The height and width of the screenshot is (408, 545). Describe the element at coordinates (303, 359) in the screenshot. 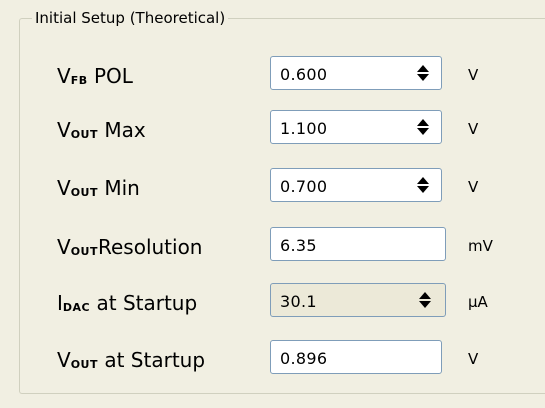

I see `vout-startup-value: 0.896` at that location.